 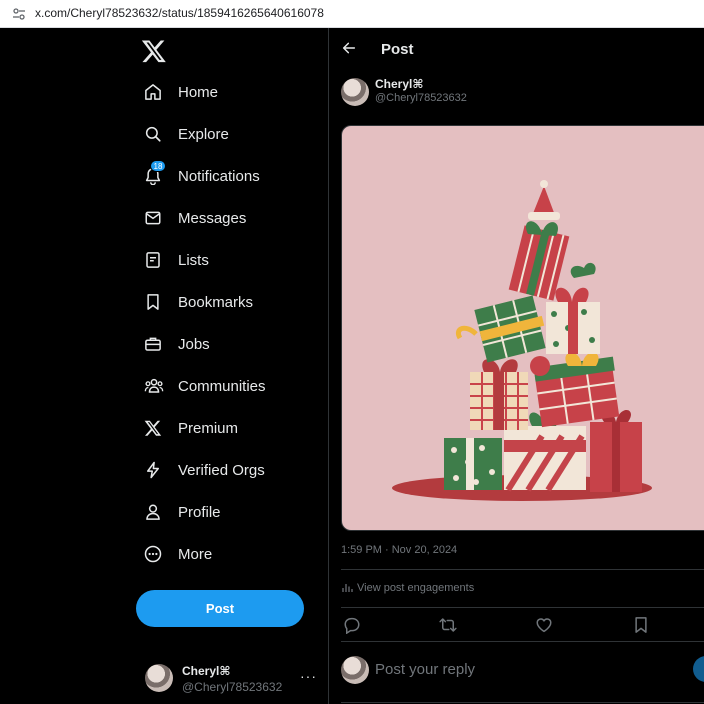 What do you see at coordinates (154, 470) in the screenshot?
I see `lightning-icon` at bounding box center [154, 470].